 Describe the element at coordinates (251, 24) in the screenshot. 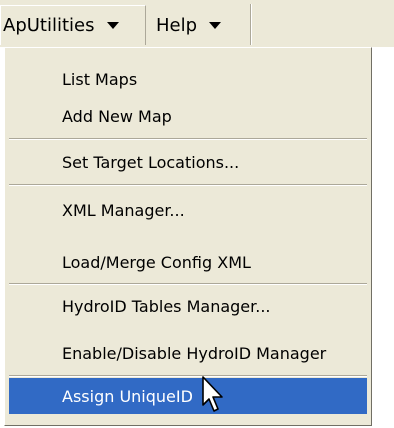

I see `menubar-divider` at that location.